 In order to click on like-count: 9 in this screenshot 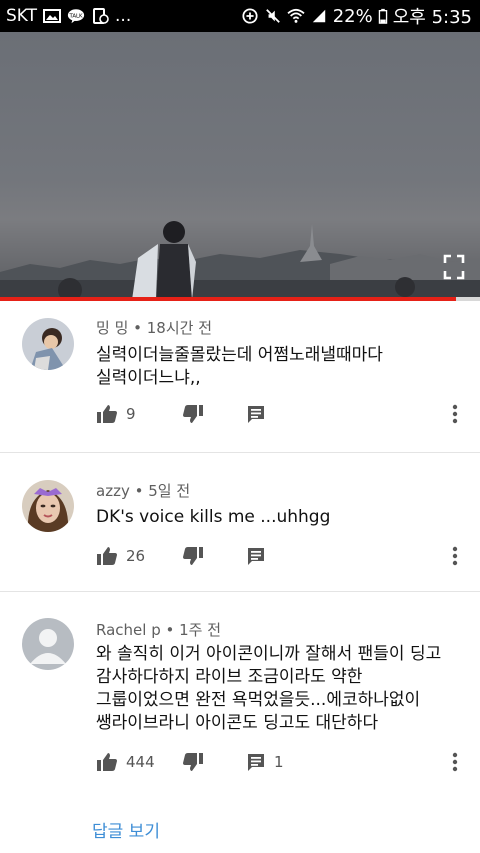, I will do `click(131, 414)`.